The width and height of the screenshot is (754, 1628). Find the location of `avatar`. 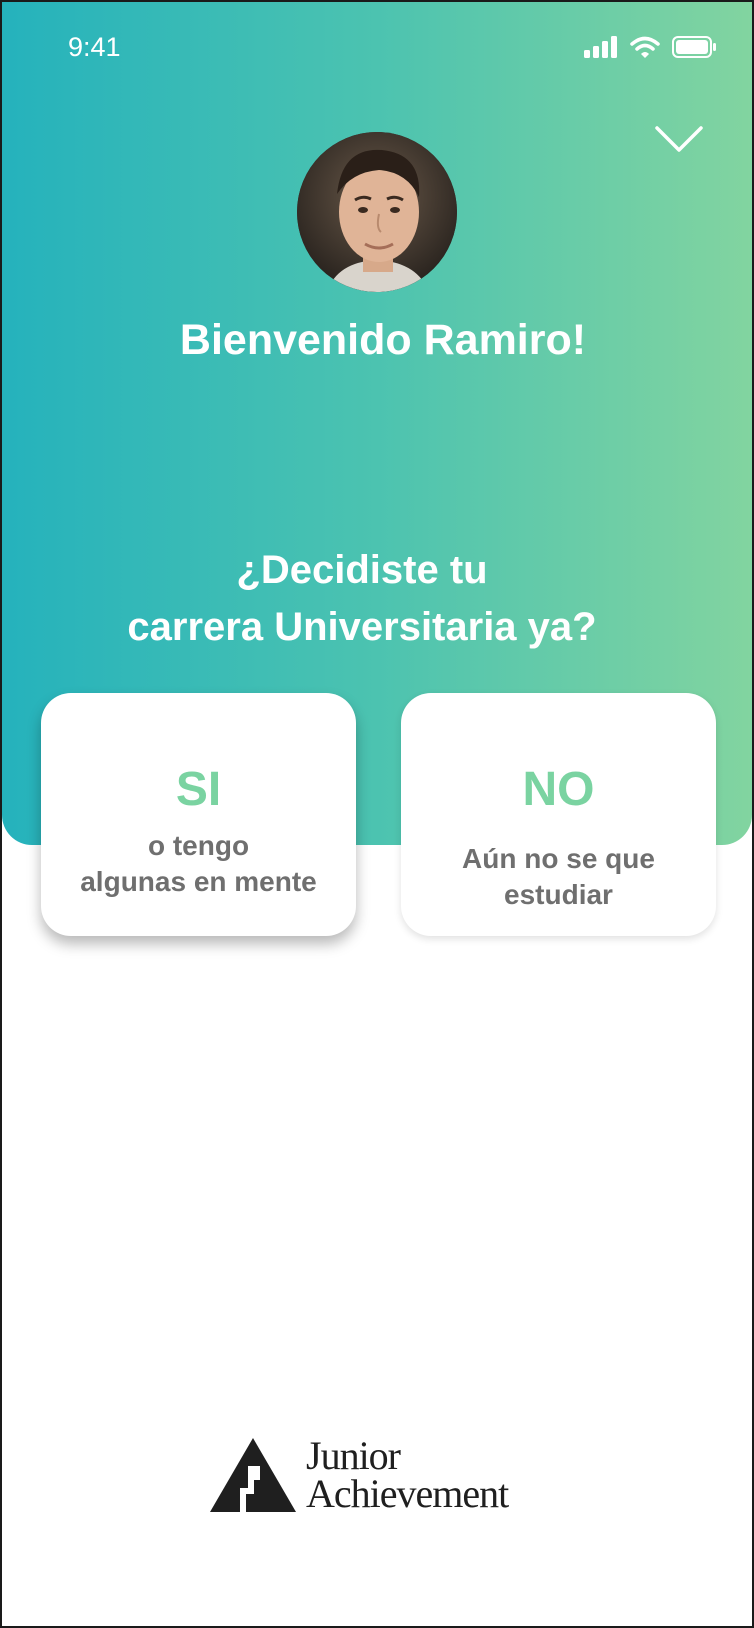

avatar is located at coordinates (377, 212).